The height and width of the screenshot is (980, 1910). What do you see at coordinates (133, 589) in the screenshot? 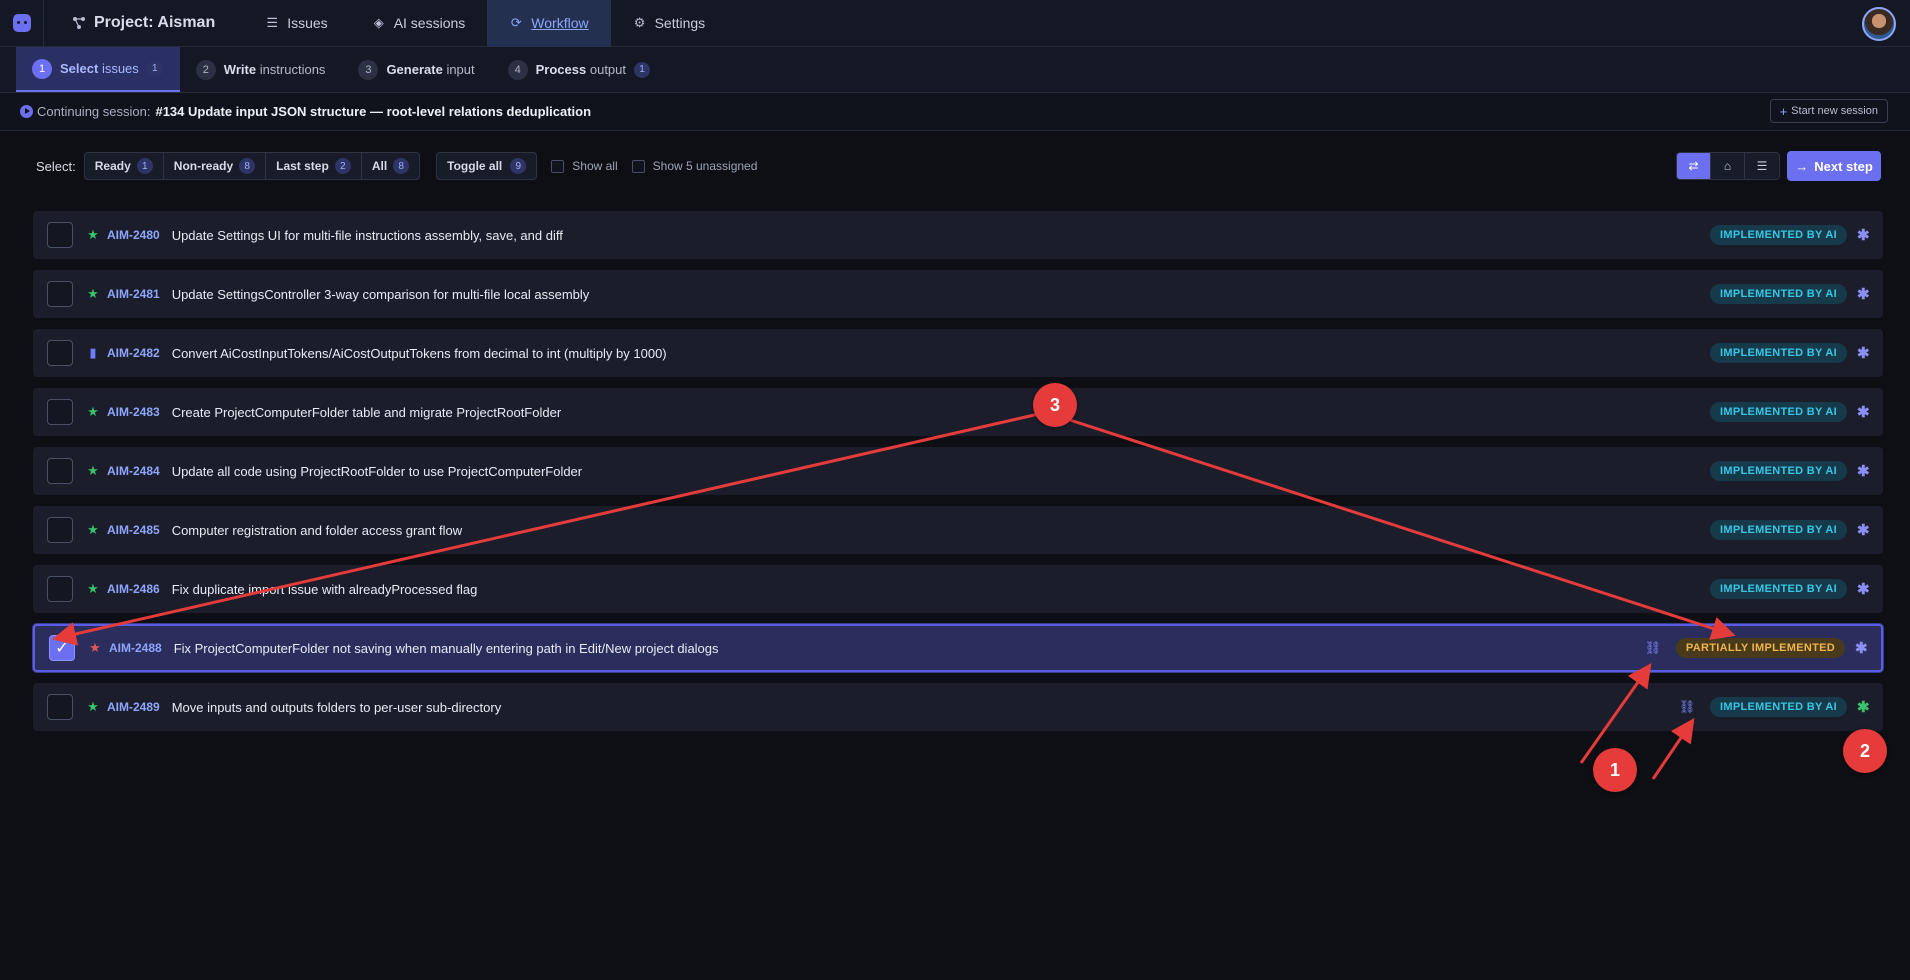
I see `issue-key: AIM-2486` at bounding box center [133, 589].